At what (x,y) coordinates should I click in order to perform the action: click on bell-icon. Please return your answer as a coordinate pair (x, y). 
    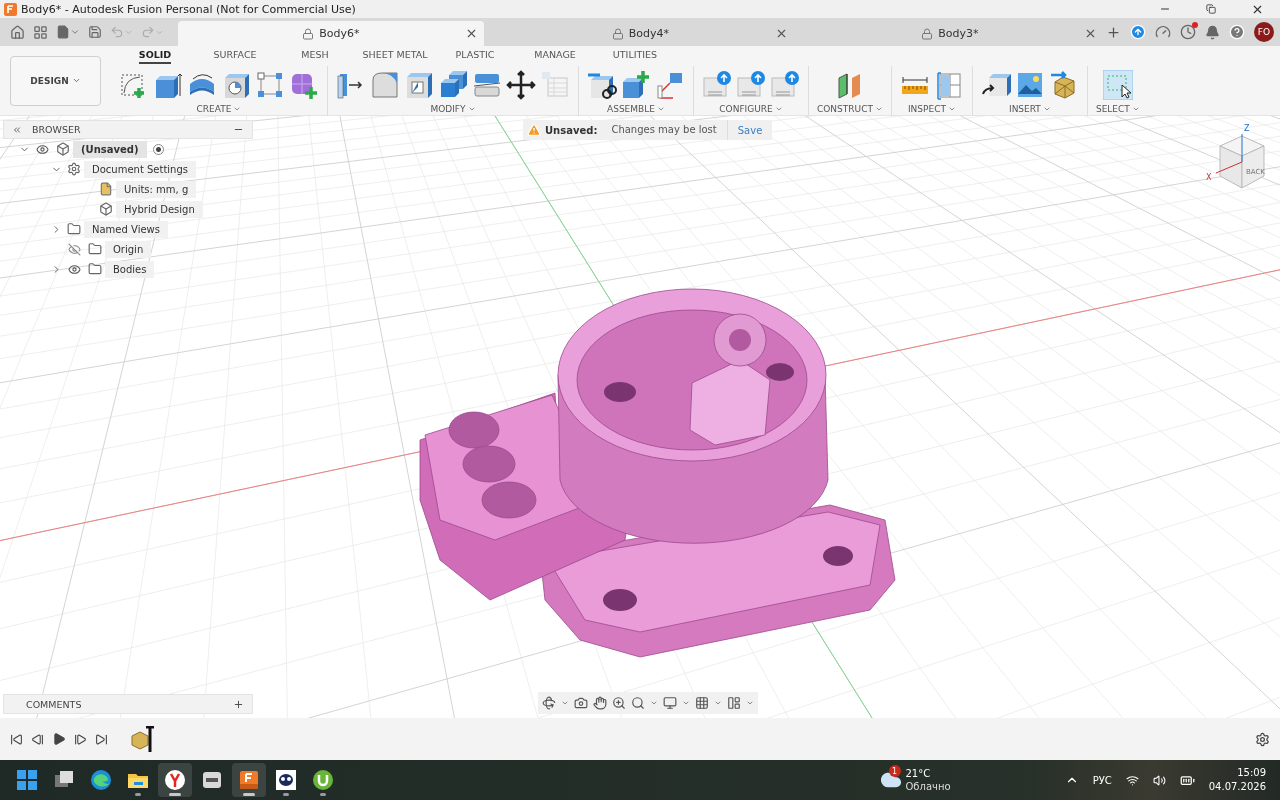
    Looking at the image, I should click on (1212, 32).